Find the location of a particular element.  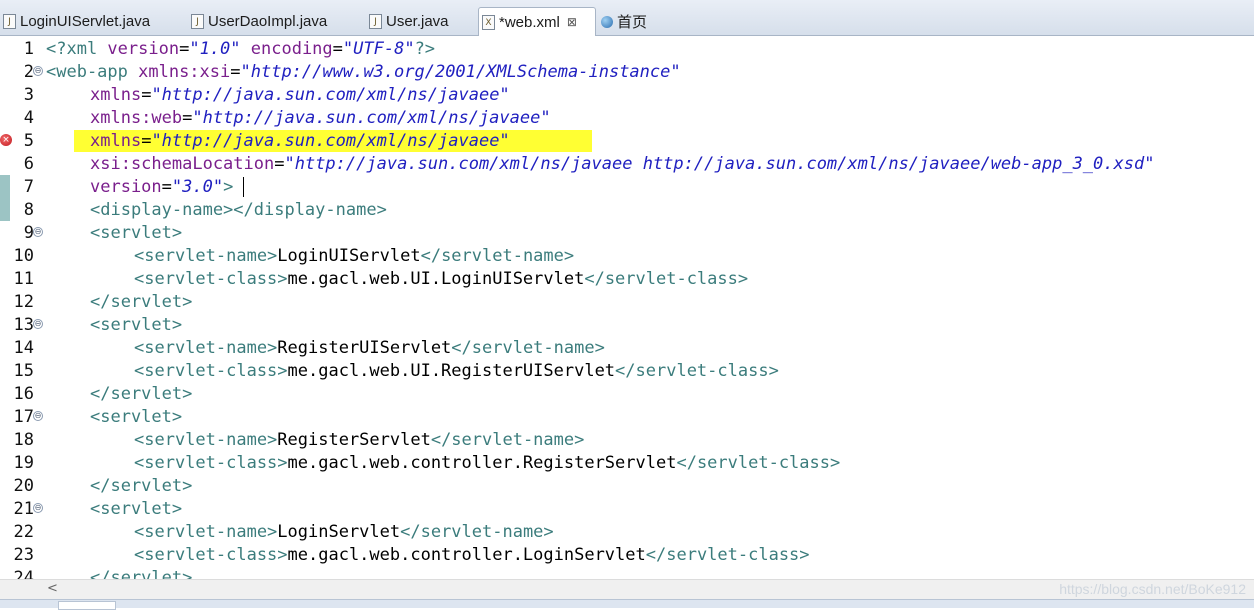

code-line: 16 </servlet> is located at coordinates (627, 394).